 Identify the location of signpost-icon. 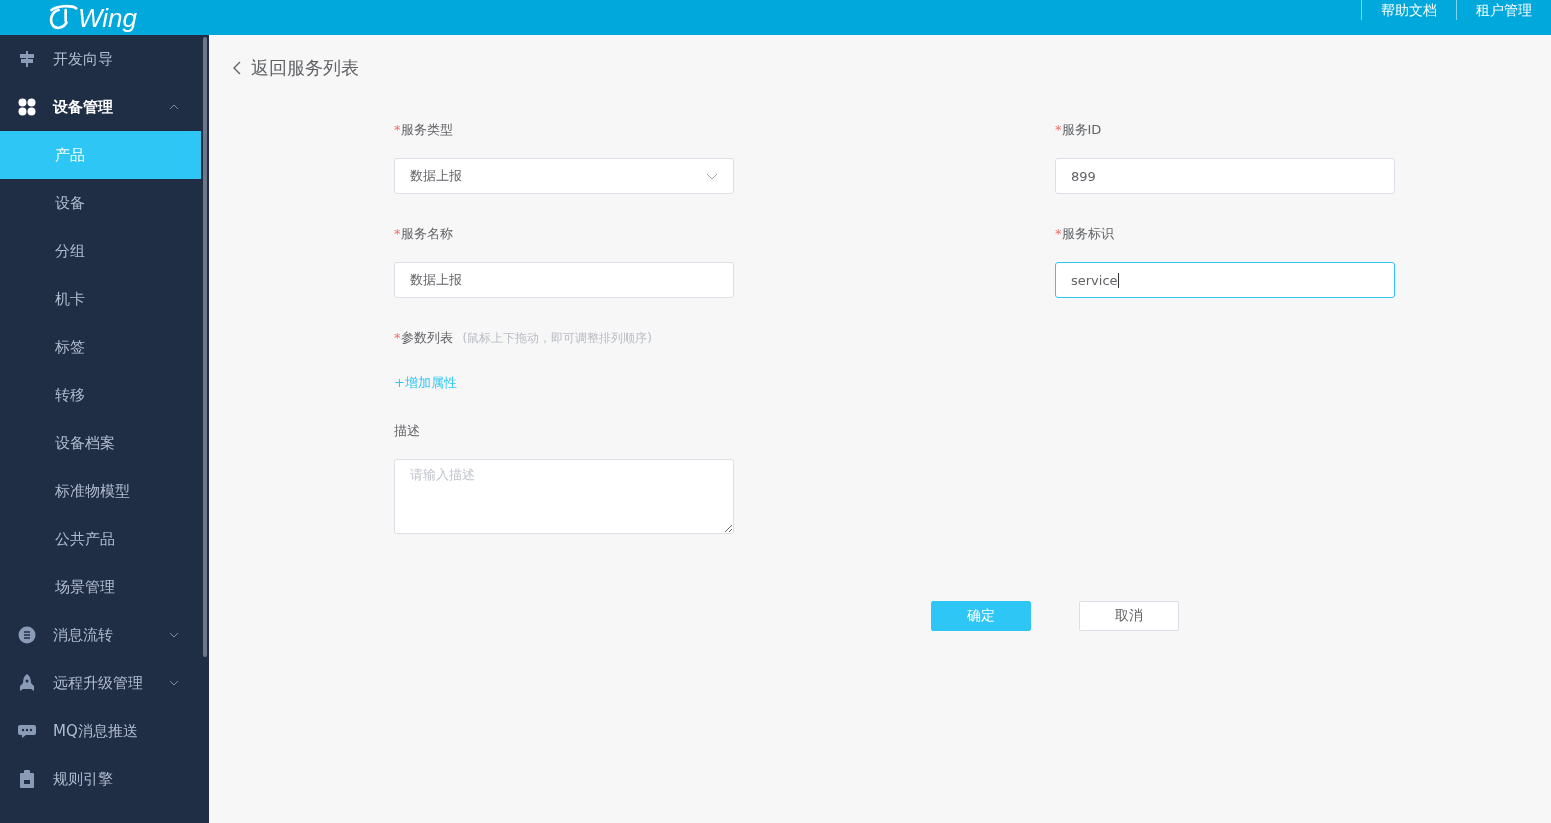
(27, 59).